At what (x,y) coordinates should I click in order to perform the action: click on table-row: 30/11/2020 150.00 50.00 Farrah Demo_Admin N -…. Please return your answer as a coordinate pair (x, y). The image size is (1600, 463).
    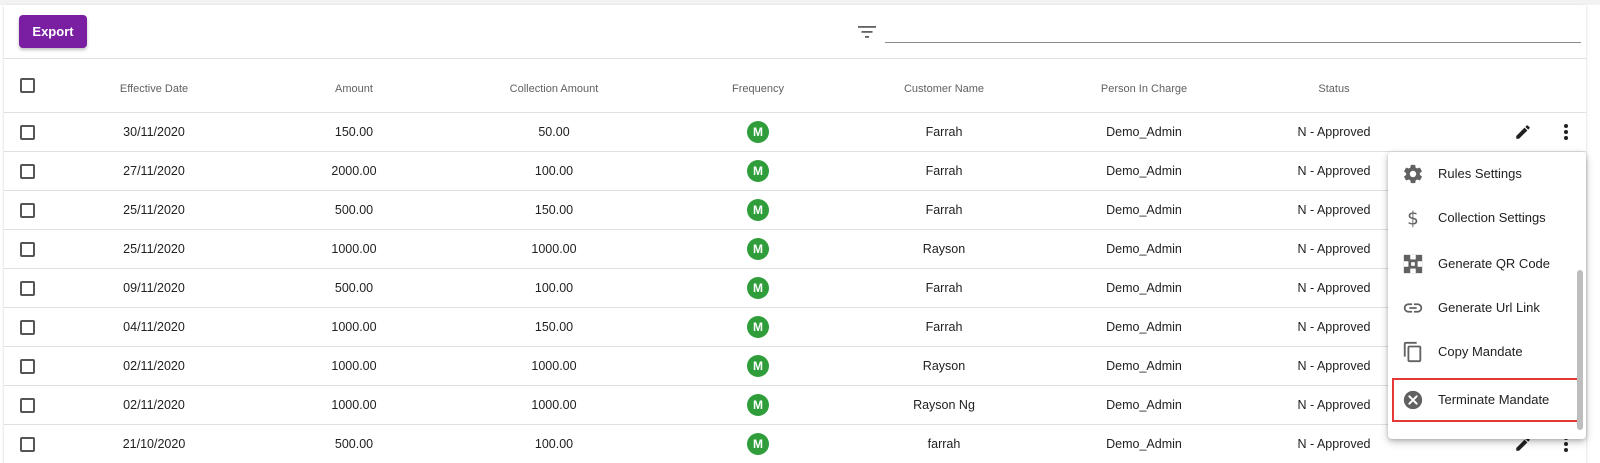
    Looking at the image, I should click on (795, 132).